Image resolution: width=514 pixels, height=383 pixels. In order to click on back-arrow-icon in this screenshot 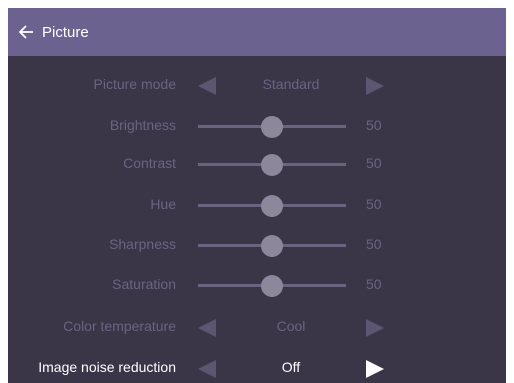, I will do `click(26, 32)`.